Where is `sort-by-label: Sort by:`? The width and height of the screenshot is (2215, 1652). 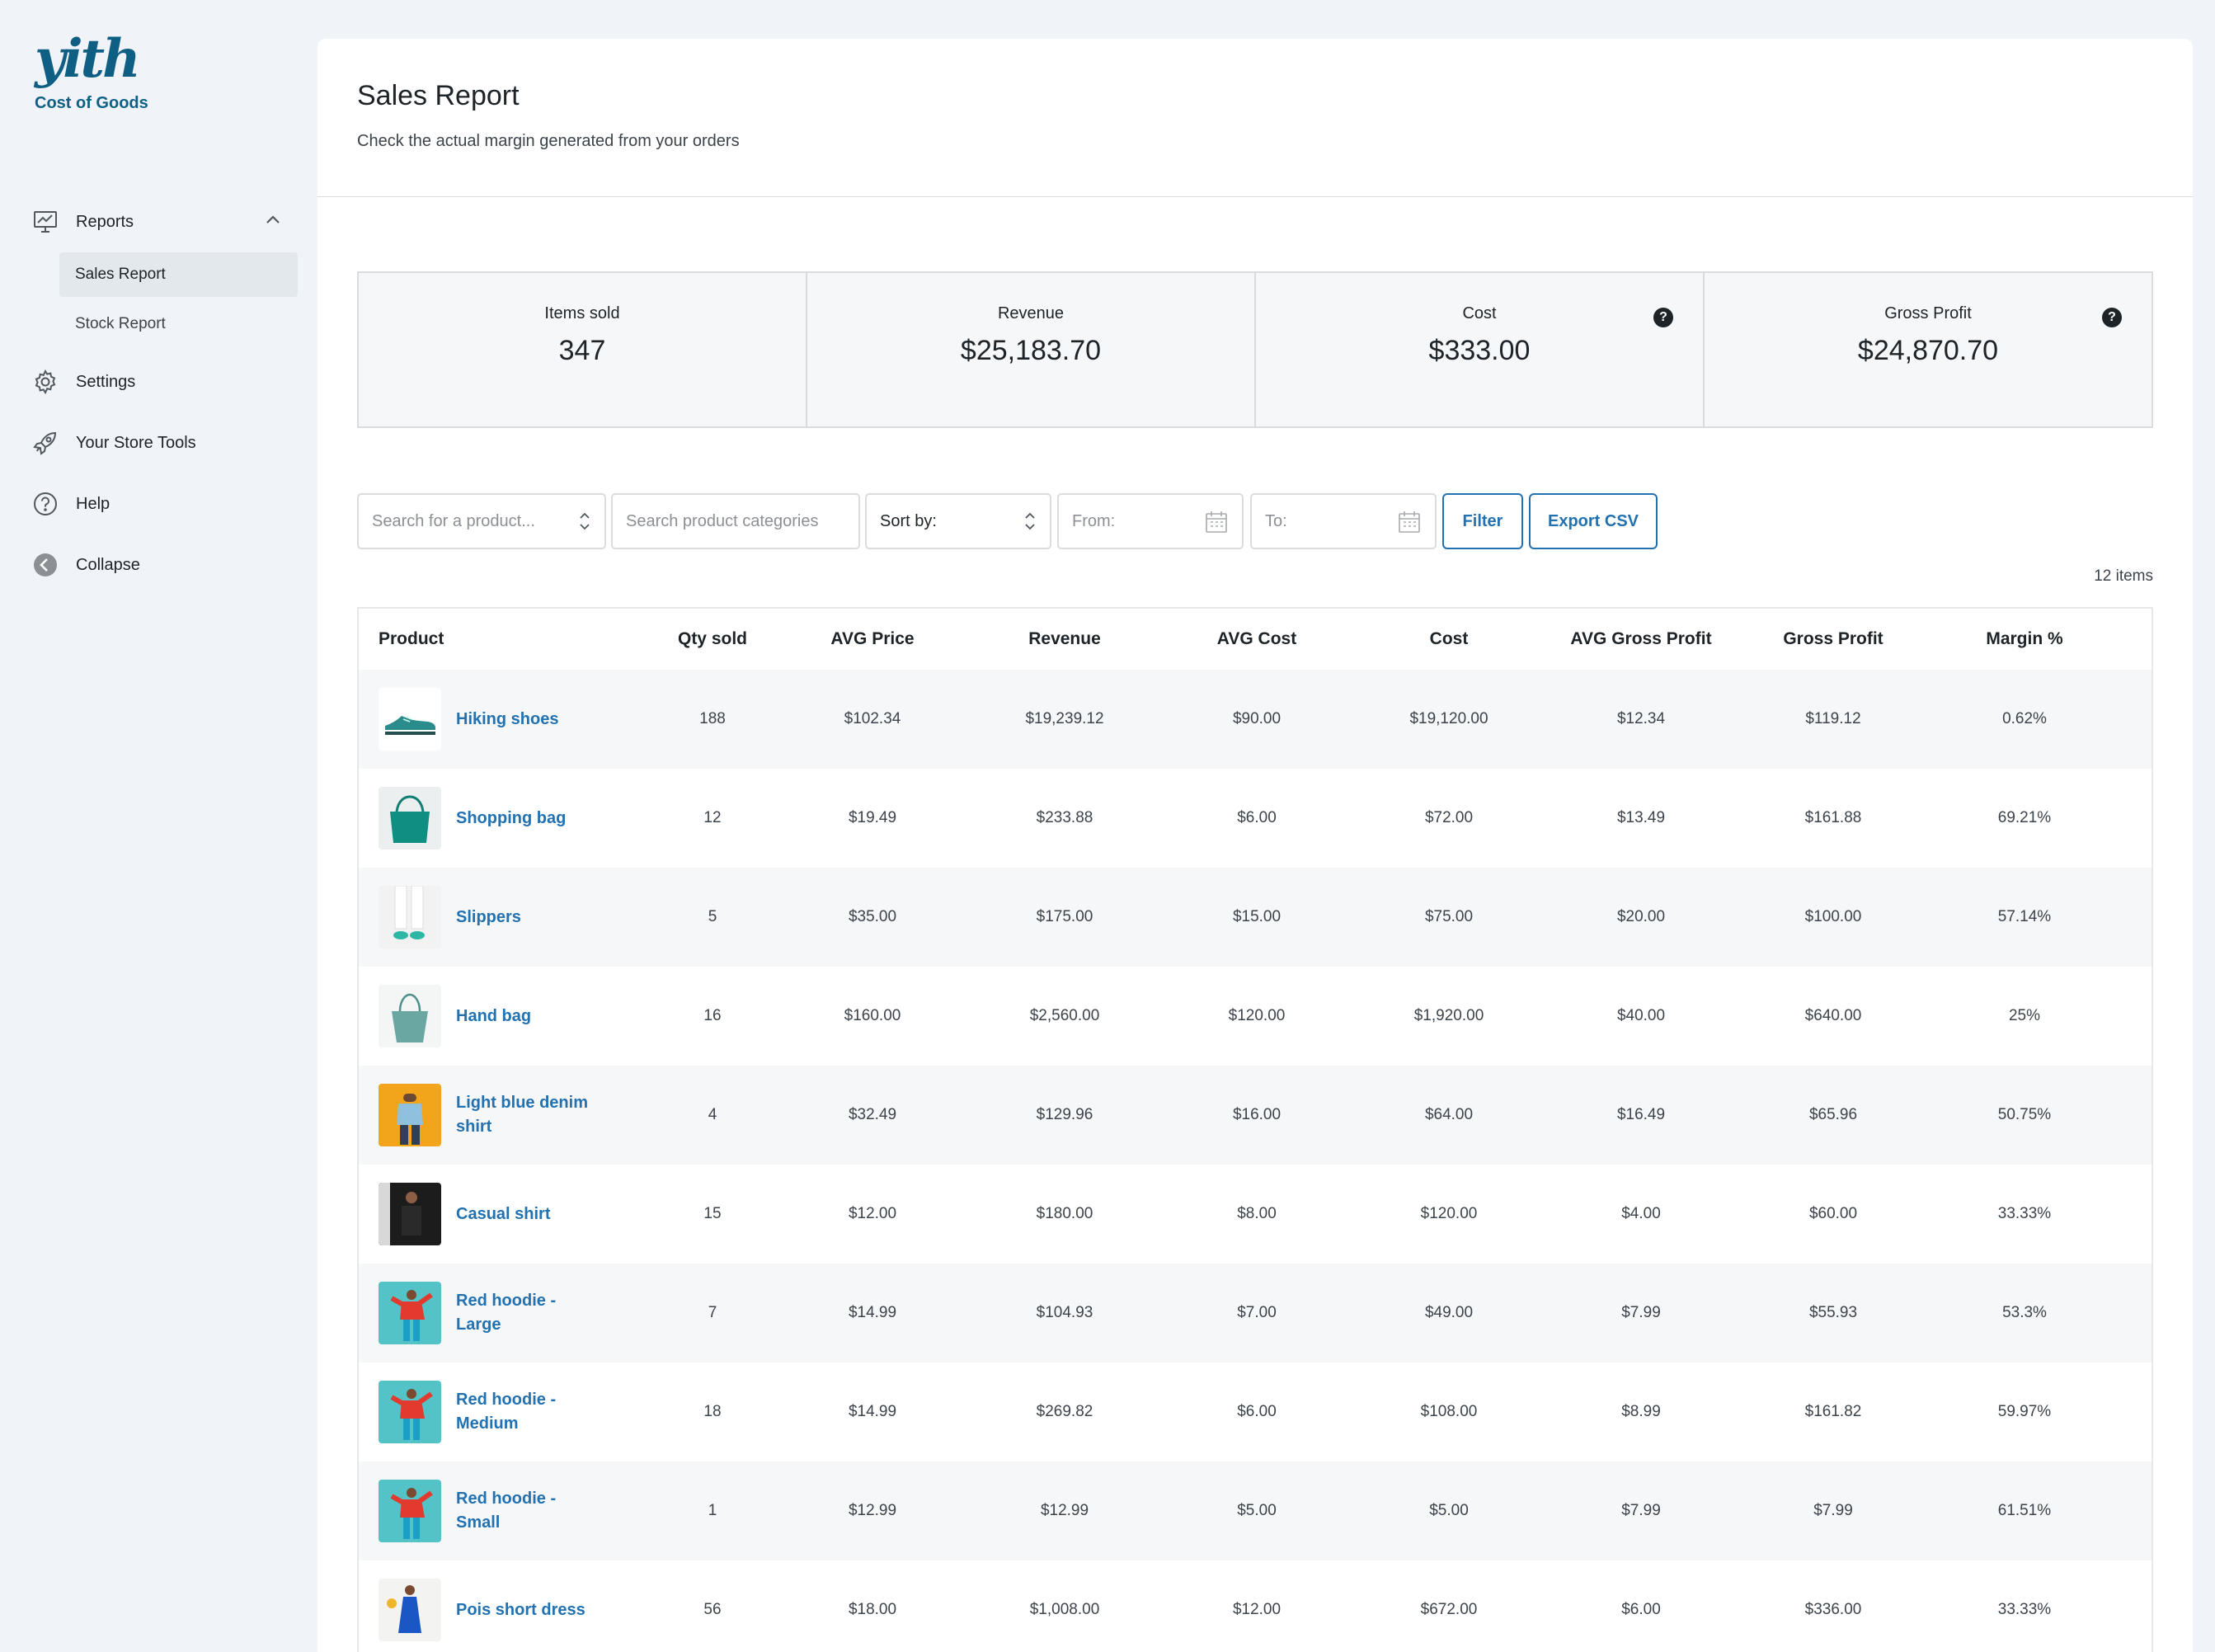 sort-by-label: Sort by: is located at coordinates (908, 520).